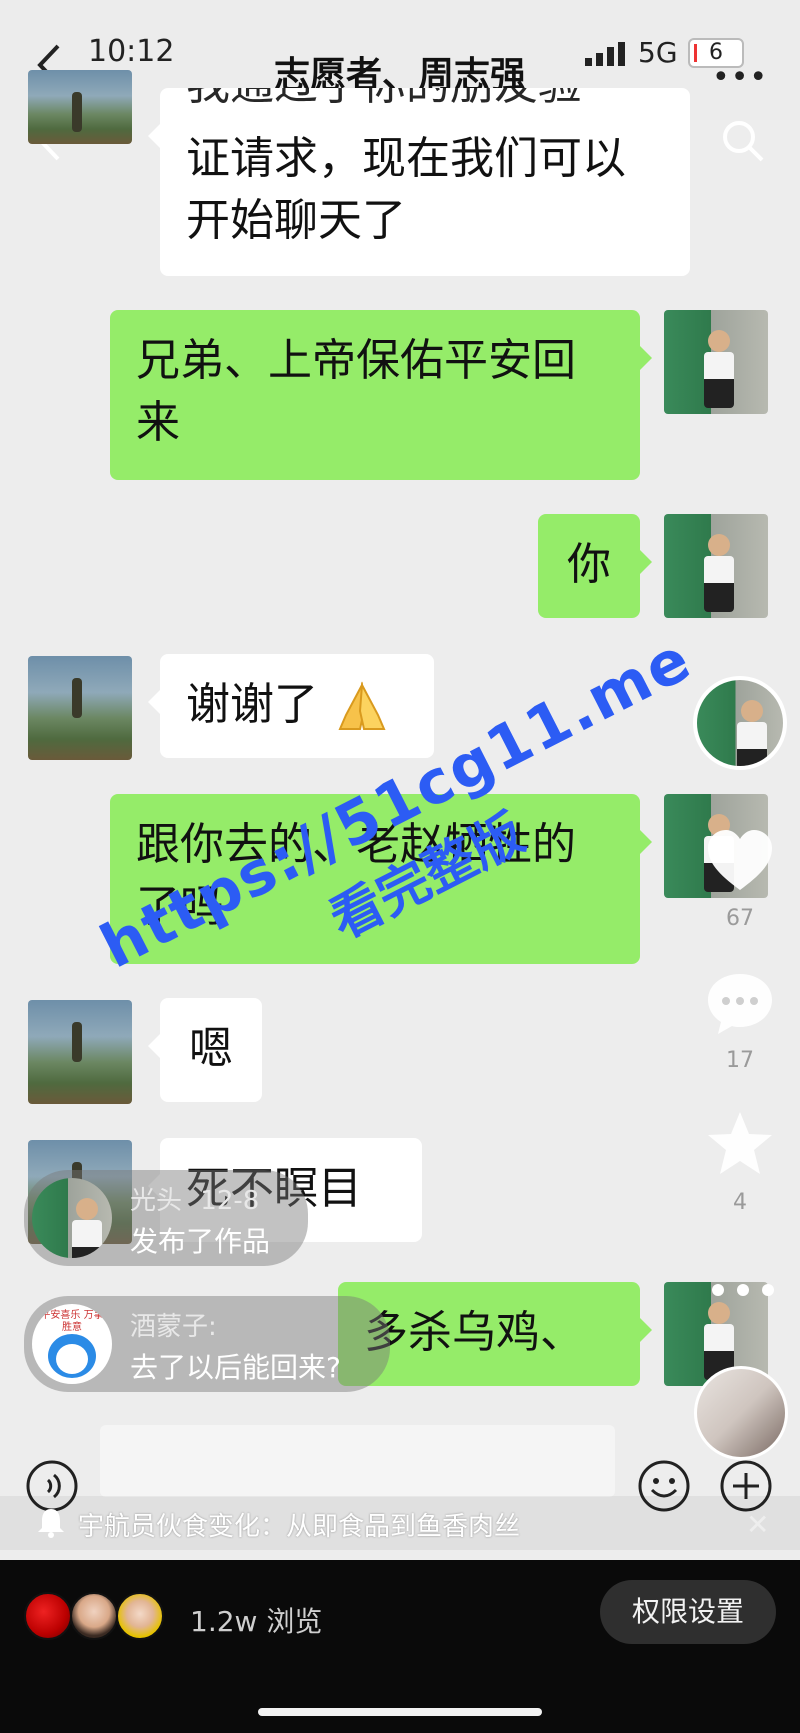  What do you see at coordinates (743, 141) in the screenshot?
I see `search-icon` at bounding box center [743, 141].